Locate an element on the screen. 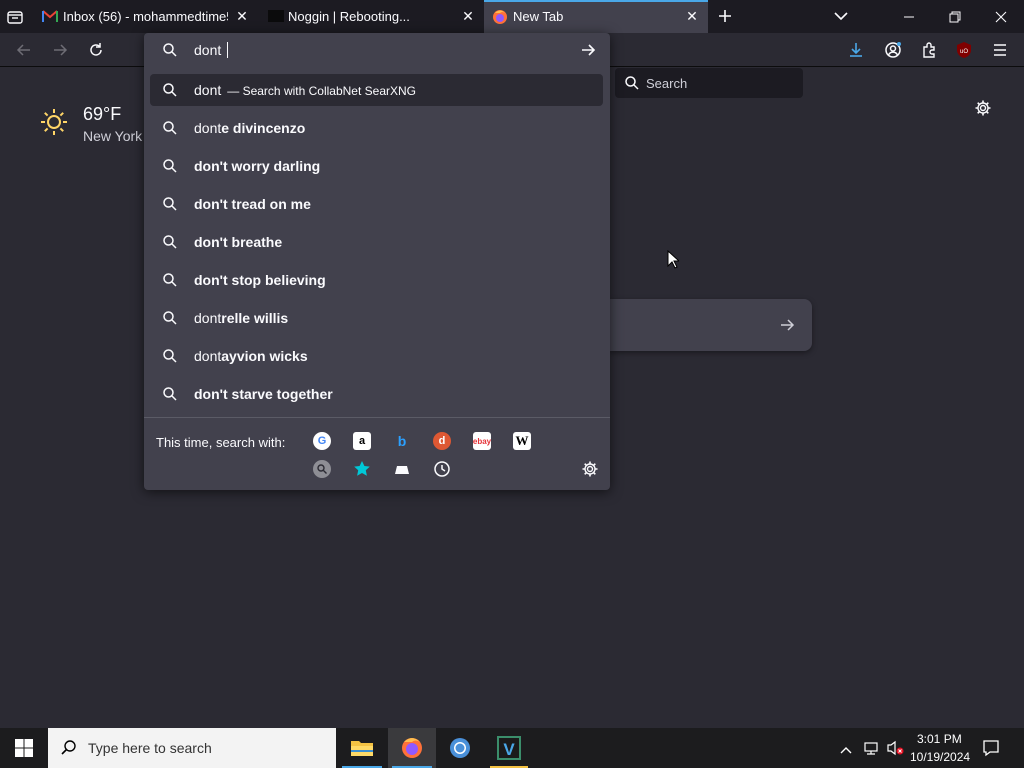 Image resolution: width=1024 pixels, height=768 pixels. bookmarks-star-icon is located at coordinates (362, 469).